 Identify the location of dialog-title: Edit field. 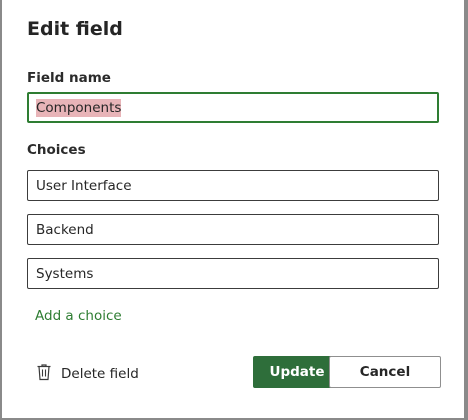
(75, 29).